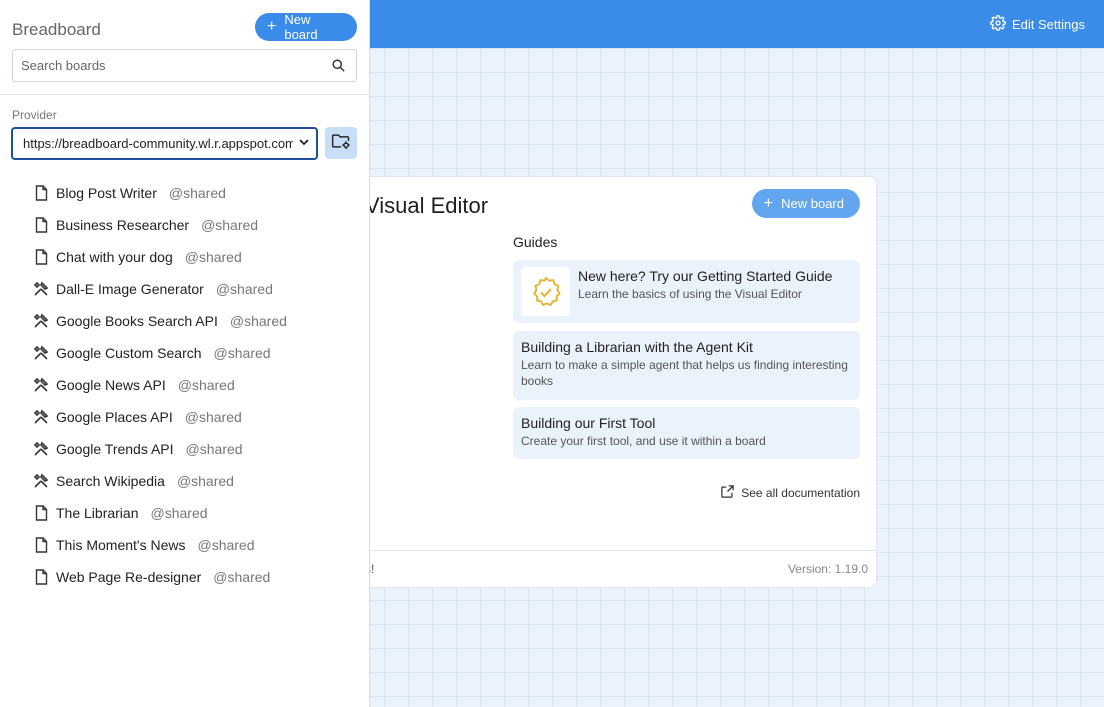 This screenshot has width=1104, height=707. I want to click on search-input, so click(163, 65).